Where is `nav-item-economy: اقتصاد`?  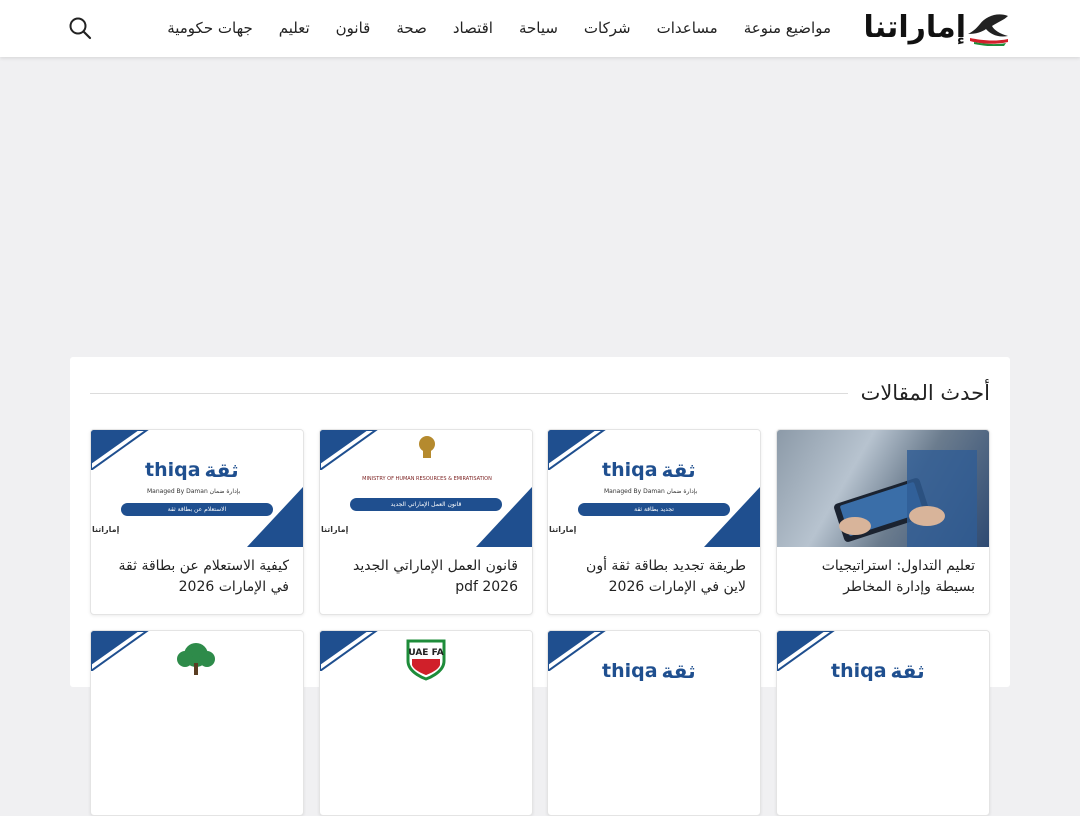 nav-item-economy: اقتصاد is located at coordinates (473, 28).